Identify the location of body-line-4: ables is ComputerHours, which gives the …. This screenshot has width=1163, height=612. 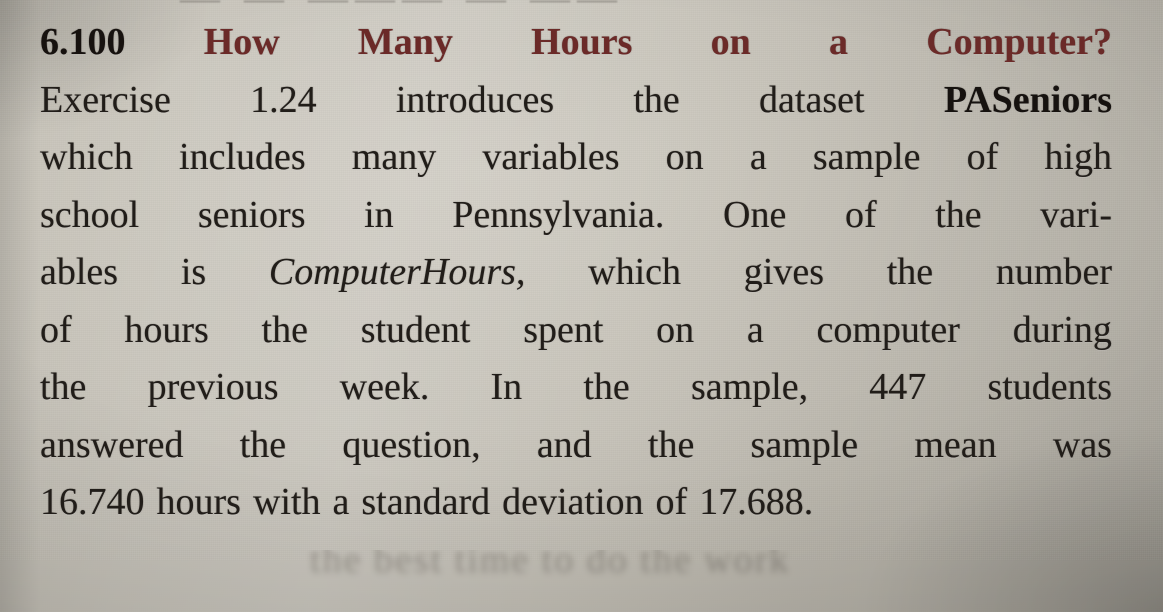
(576, 273).